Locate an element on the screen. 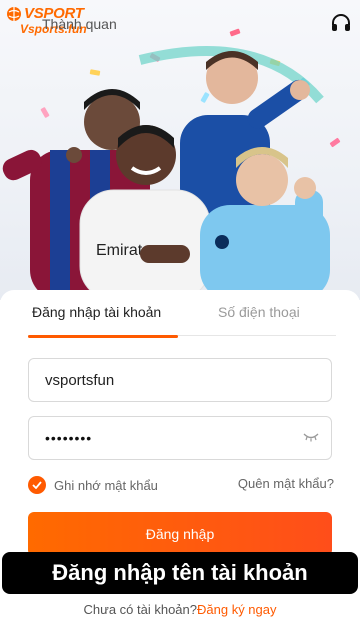 Image resolution: width=360 pixels, height=640 pixels. ball-logo-icon is located at coordinates (14, 14).